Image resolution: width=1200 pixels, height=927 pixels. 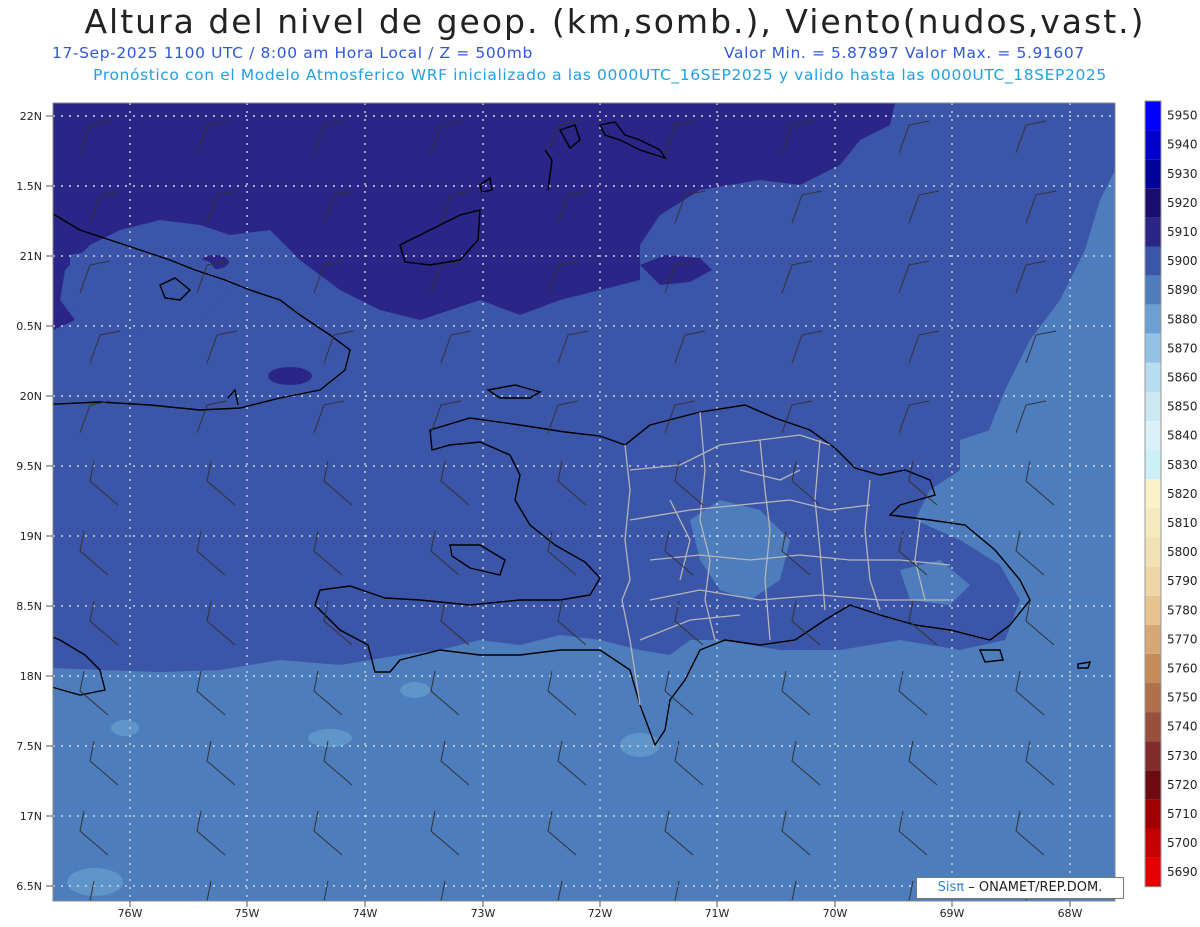 What do you see at coordinates (247, 913) in the screenshot?
I see `lon-label: 75W` at bounding box center [247, 913].